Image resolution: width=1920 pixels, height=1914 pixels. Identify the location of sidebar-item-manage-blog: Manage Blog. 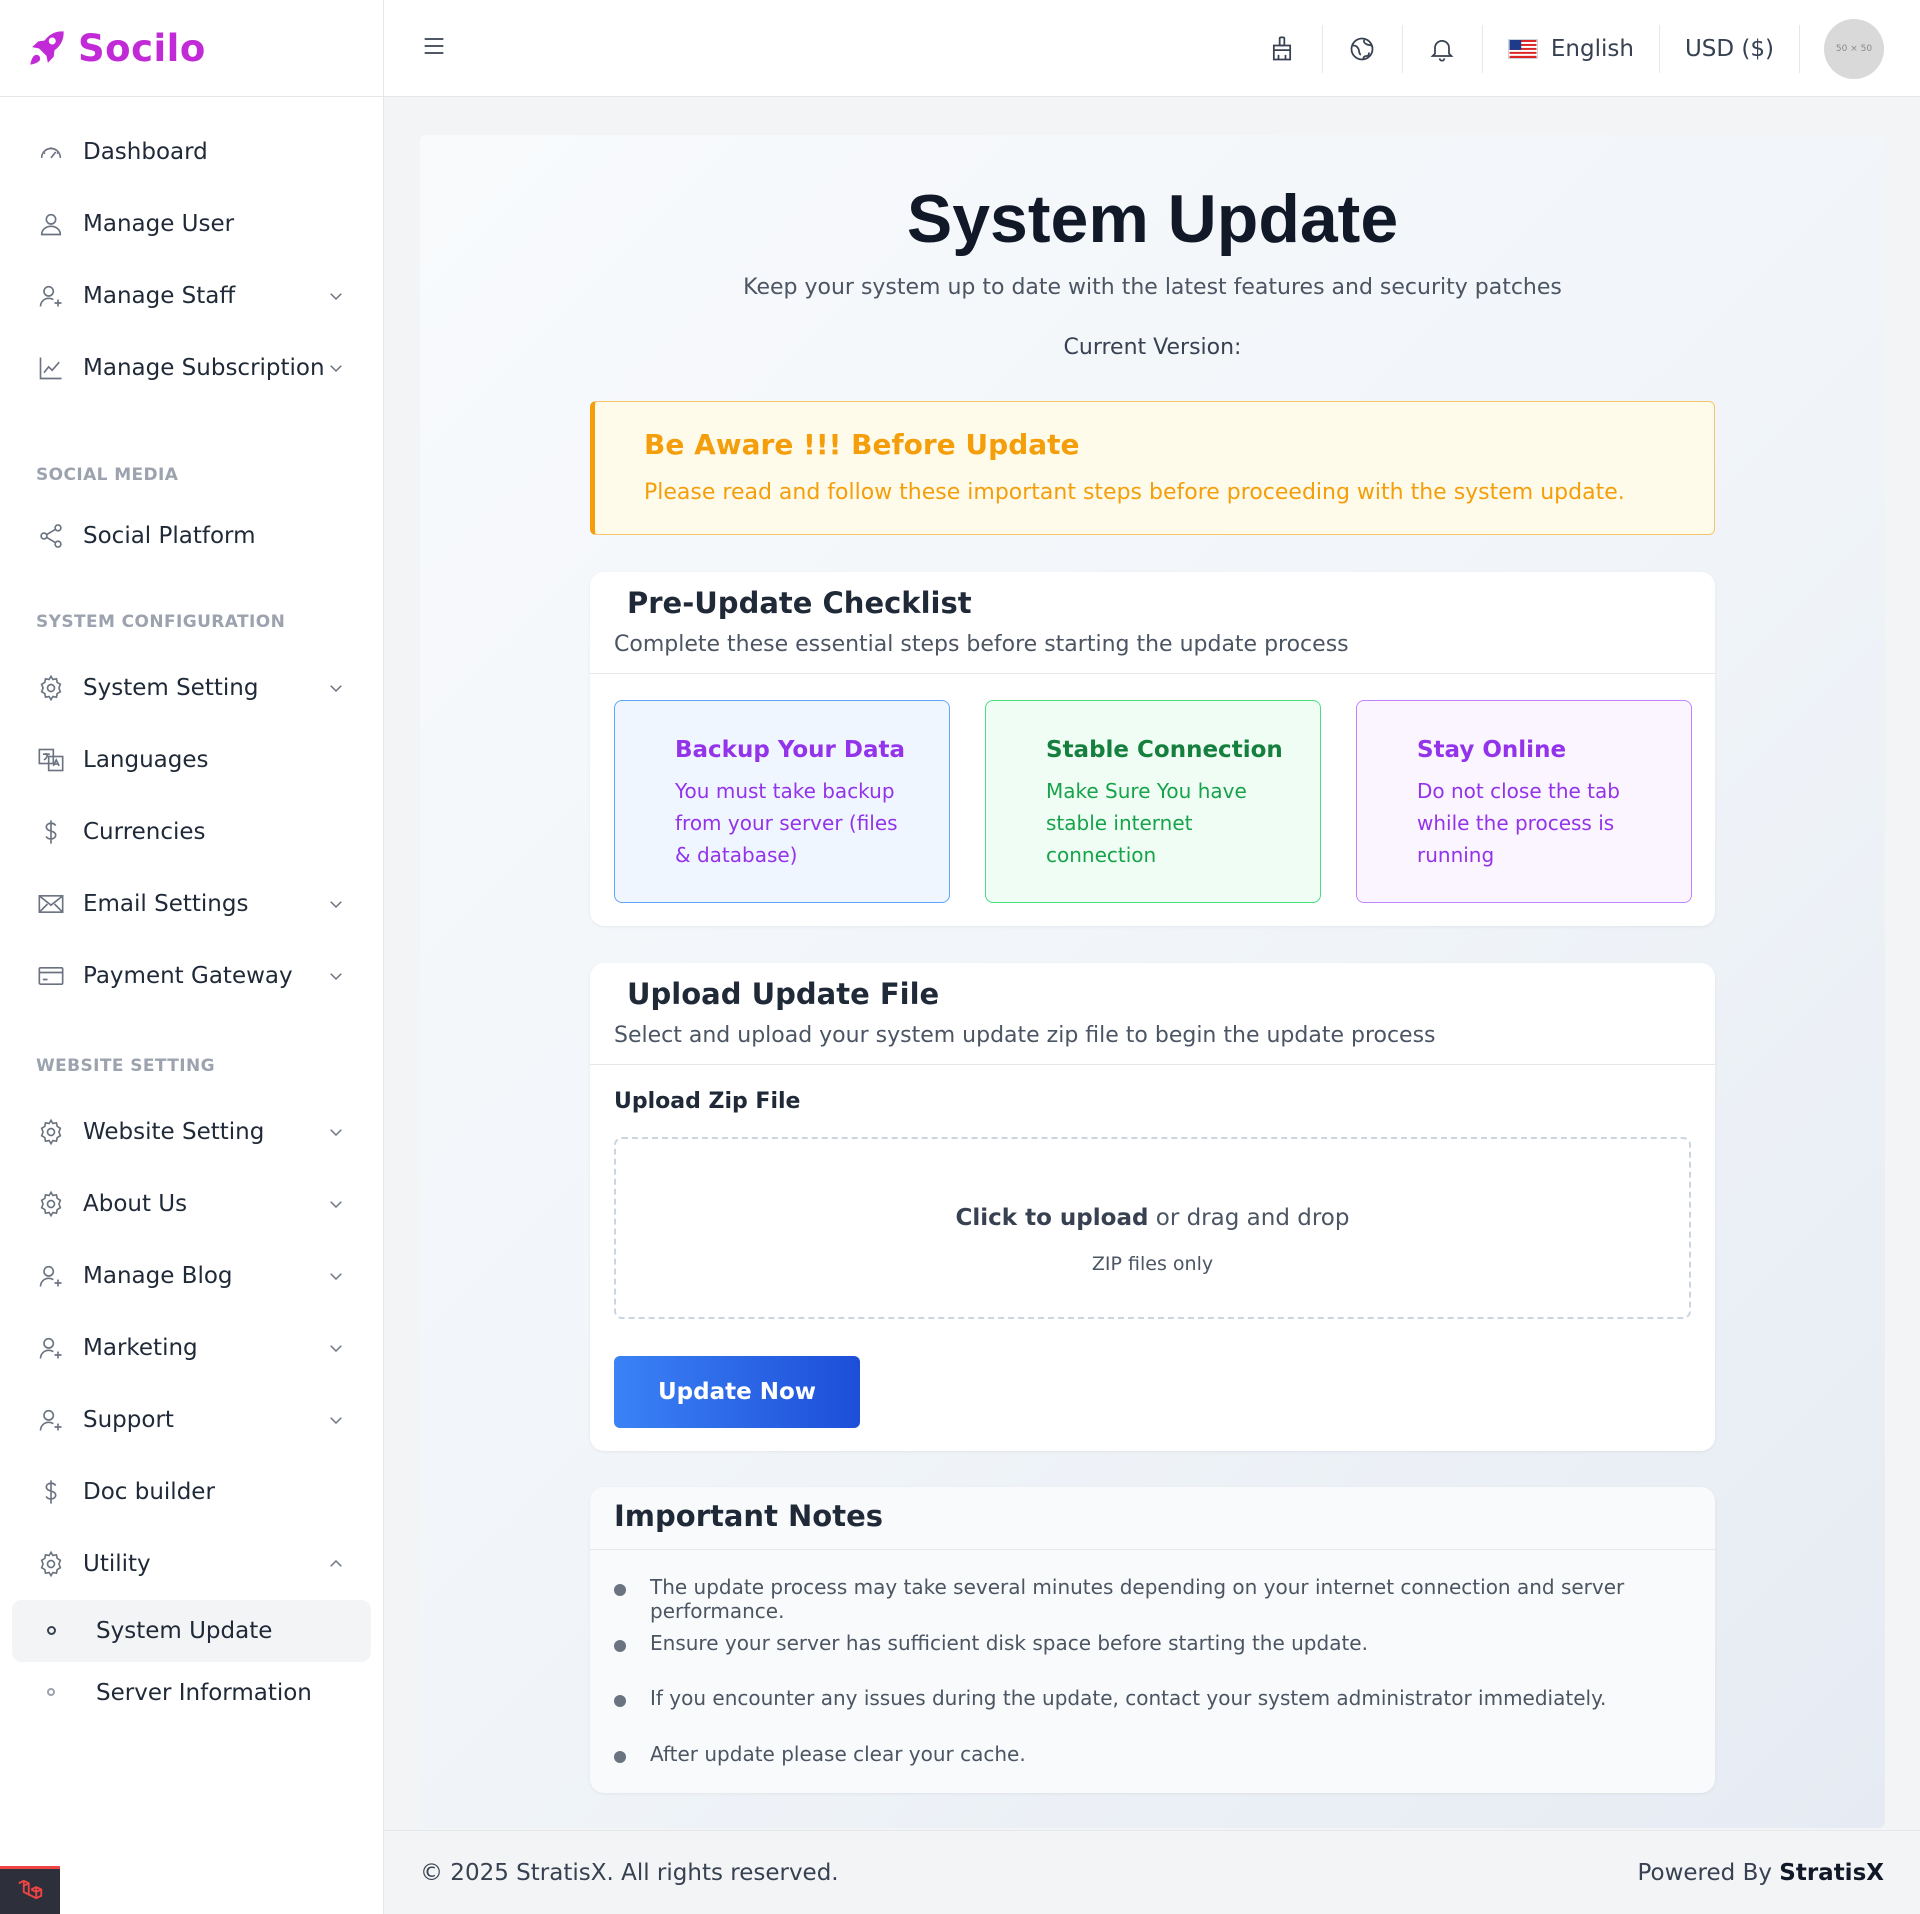
(191, 1276).